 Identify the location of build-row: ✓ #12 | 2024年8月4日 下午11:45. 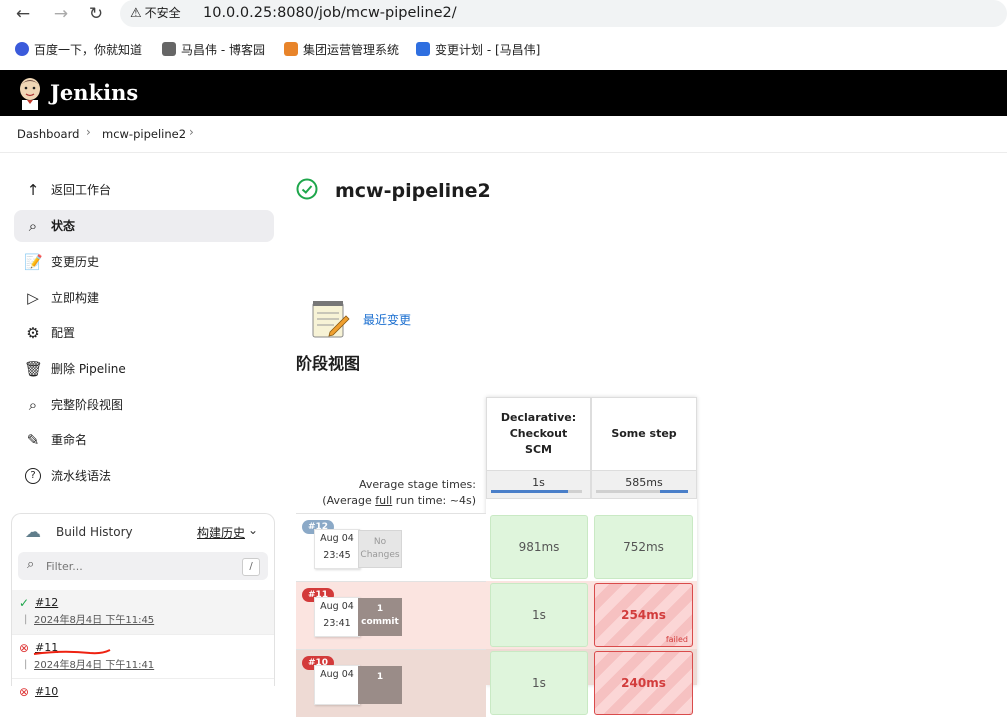
(143, 612).